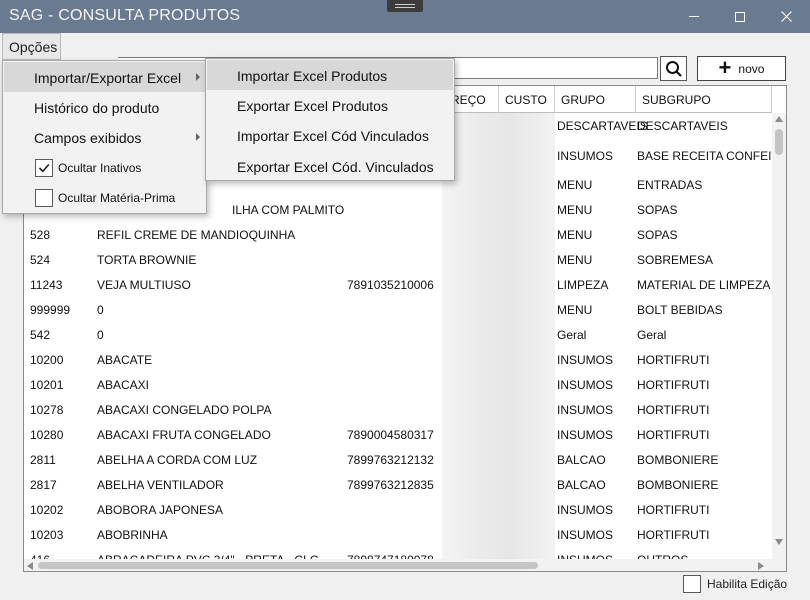  What do you see at coordinates (779, 542) in the screenshot?
I see `scroll-down-icon` at bounding box center [779, 542].